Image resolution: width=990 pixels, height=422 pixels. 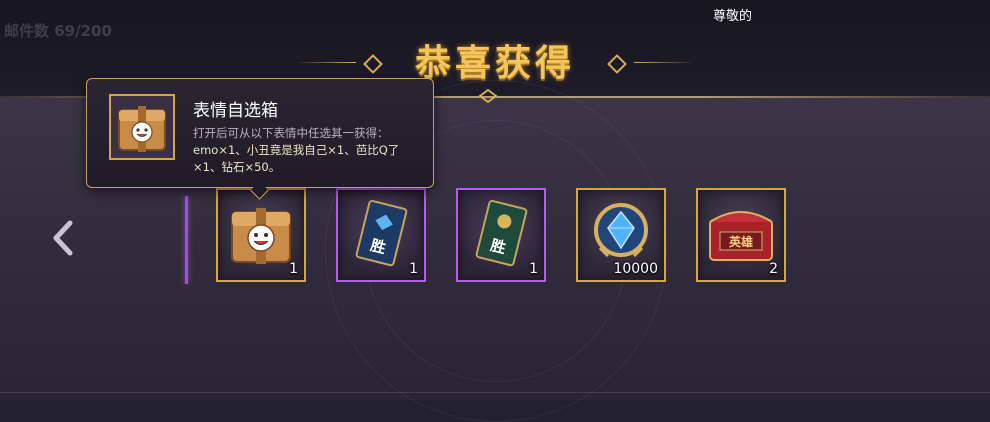 I want to click on chevron-left-icon, so click(x=63, y=238).